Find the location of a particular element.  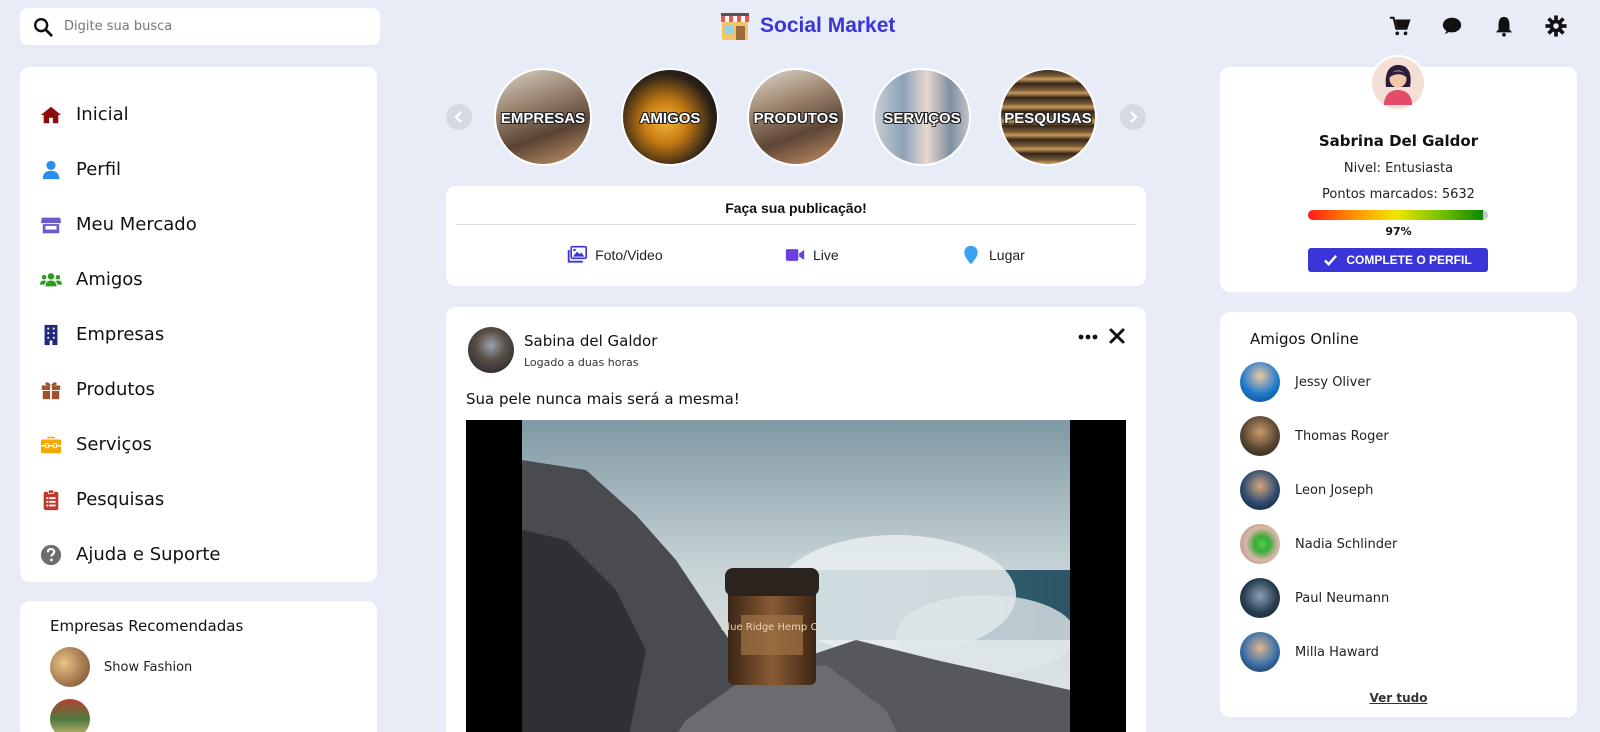

list-item: Thomas Roger is located at coordinates (1314, 436).